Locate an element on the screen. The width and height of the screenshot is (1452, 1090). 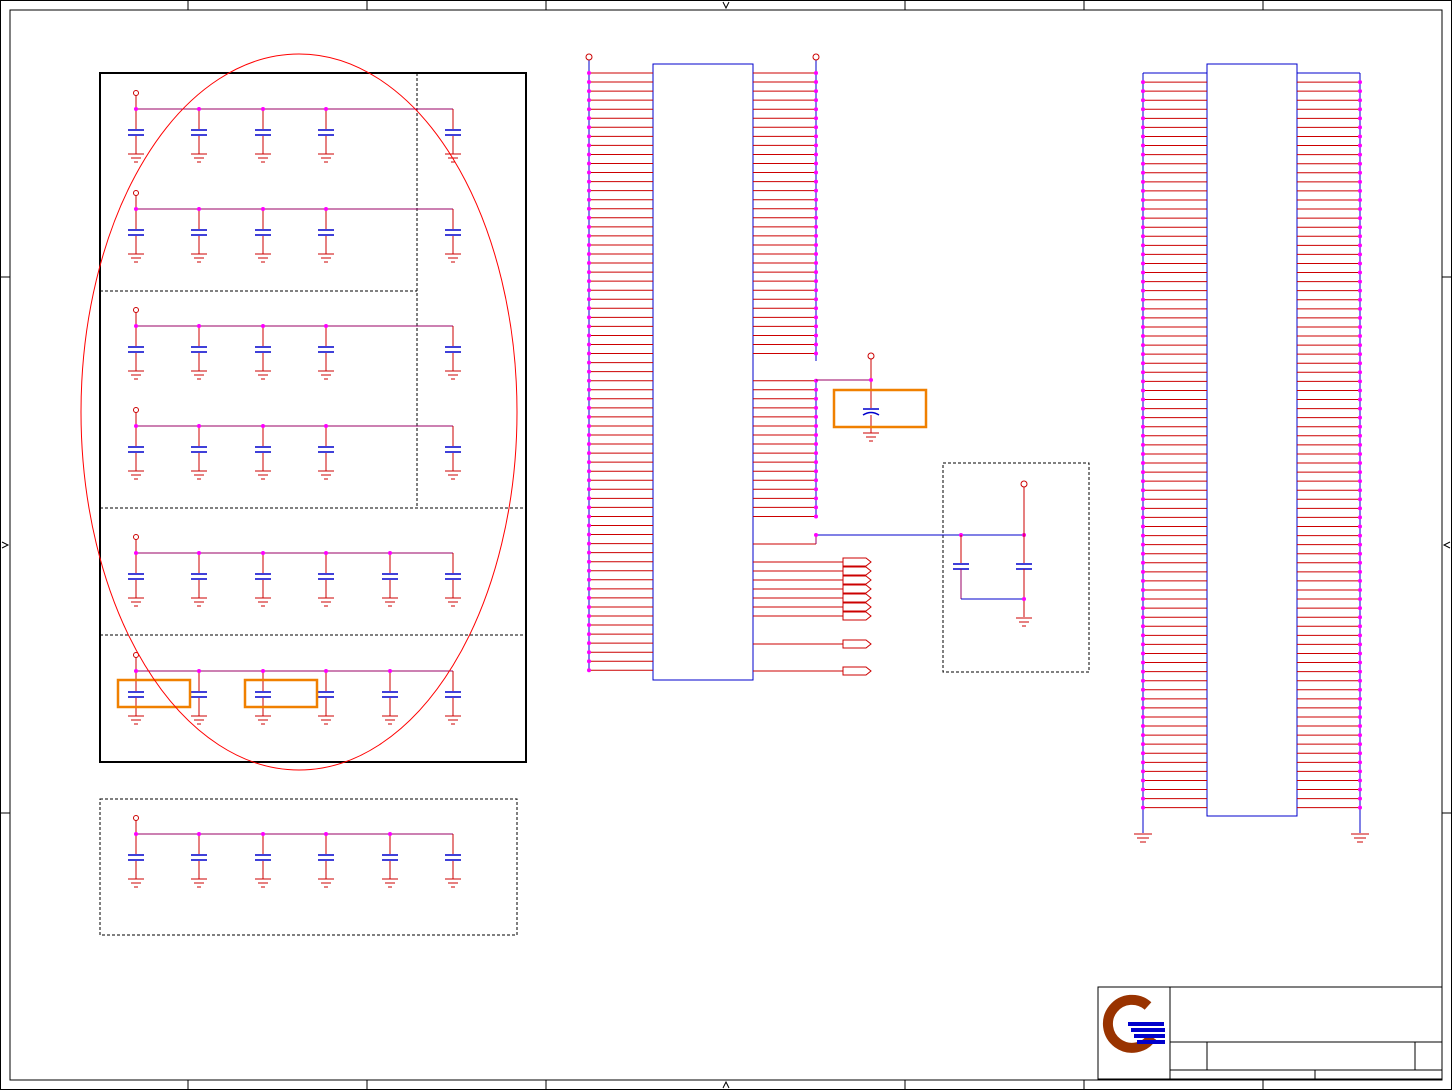
title-block is located at coordinates (1270, 1033).